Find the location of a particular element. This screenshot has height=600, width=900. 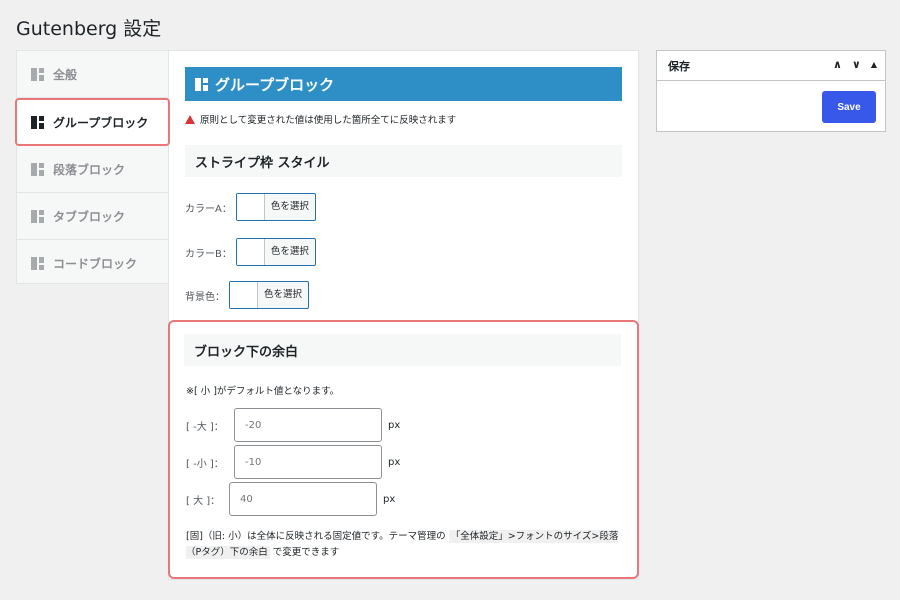

chevron-down-icon: ∨ is located at coordinates (856, 65).